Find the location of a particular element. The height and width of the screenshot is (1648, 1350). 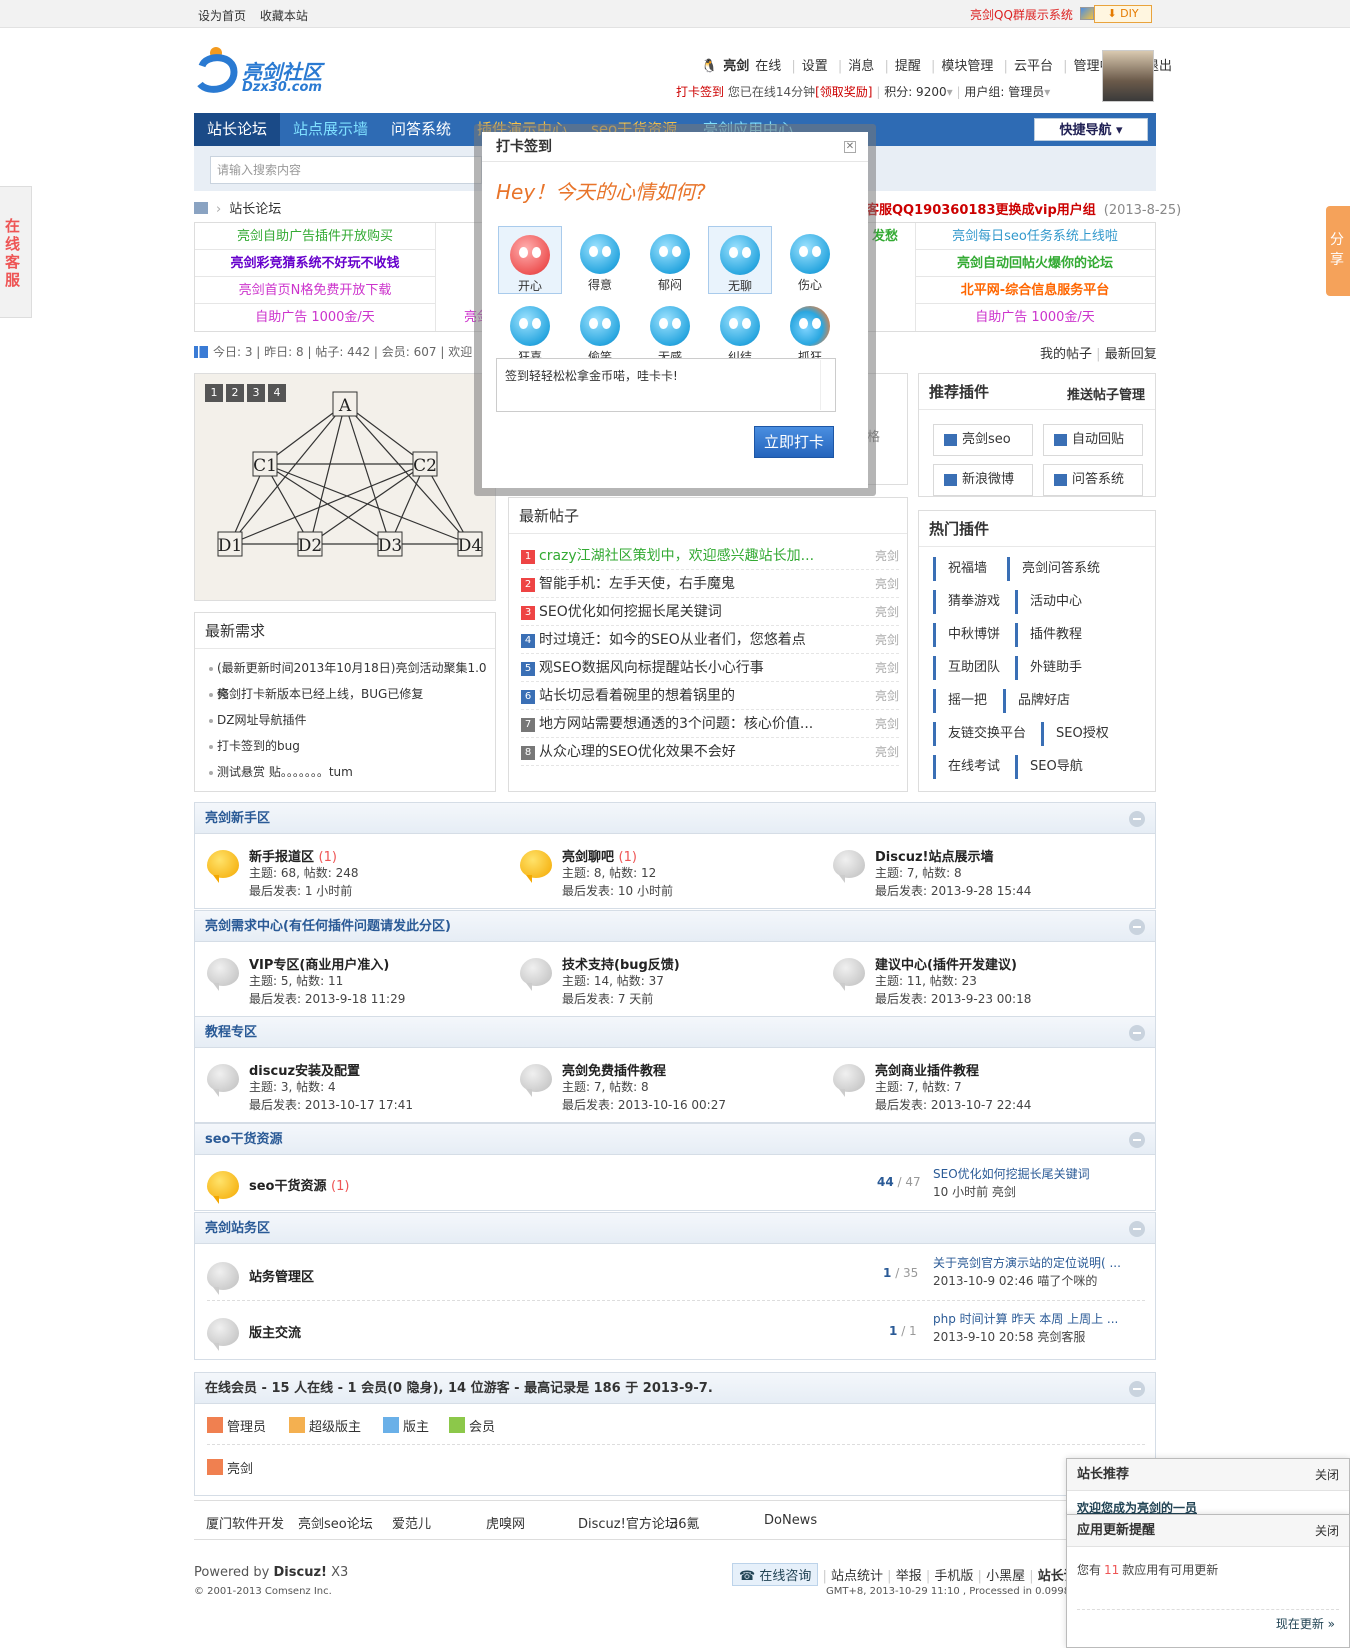

ad-link: 亮剑自动回帖火爆你的论坛 is located at coordinates (1035, 263).